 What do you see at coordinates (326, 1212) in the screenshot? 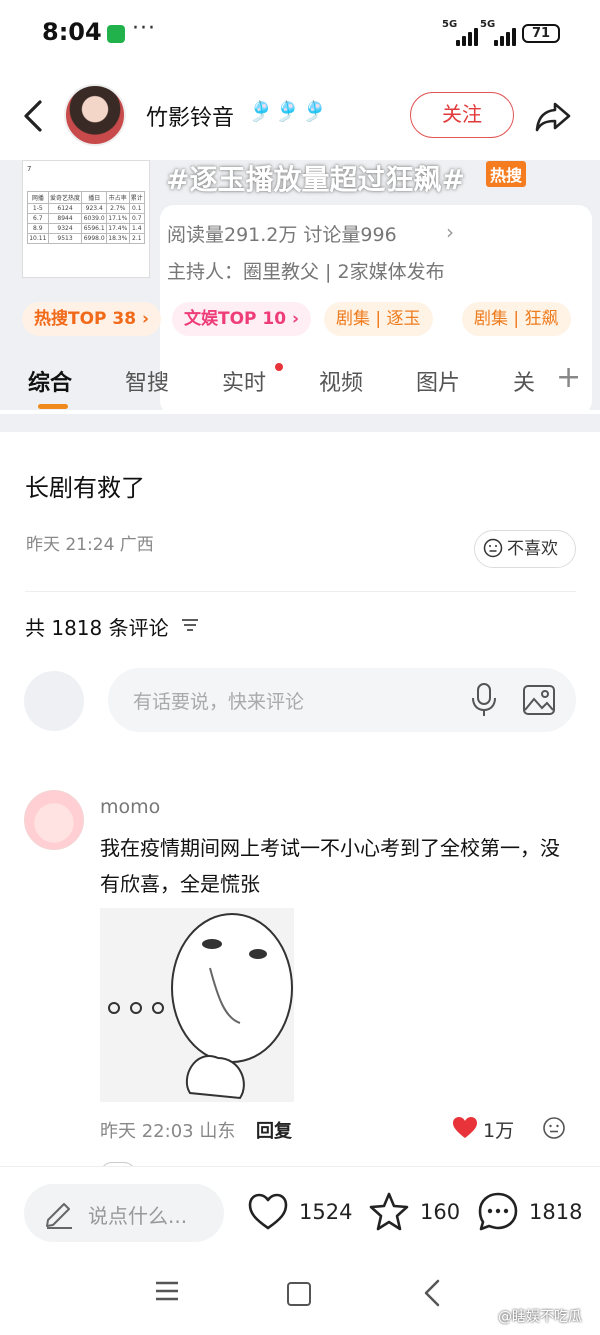
I see `like-count: 1524` at bounding box center [326, 1212].